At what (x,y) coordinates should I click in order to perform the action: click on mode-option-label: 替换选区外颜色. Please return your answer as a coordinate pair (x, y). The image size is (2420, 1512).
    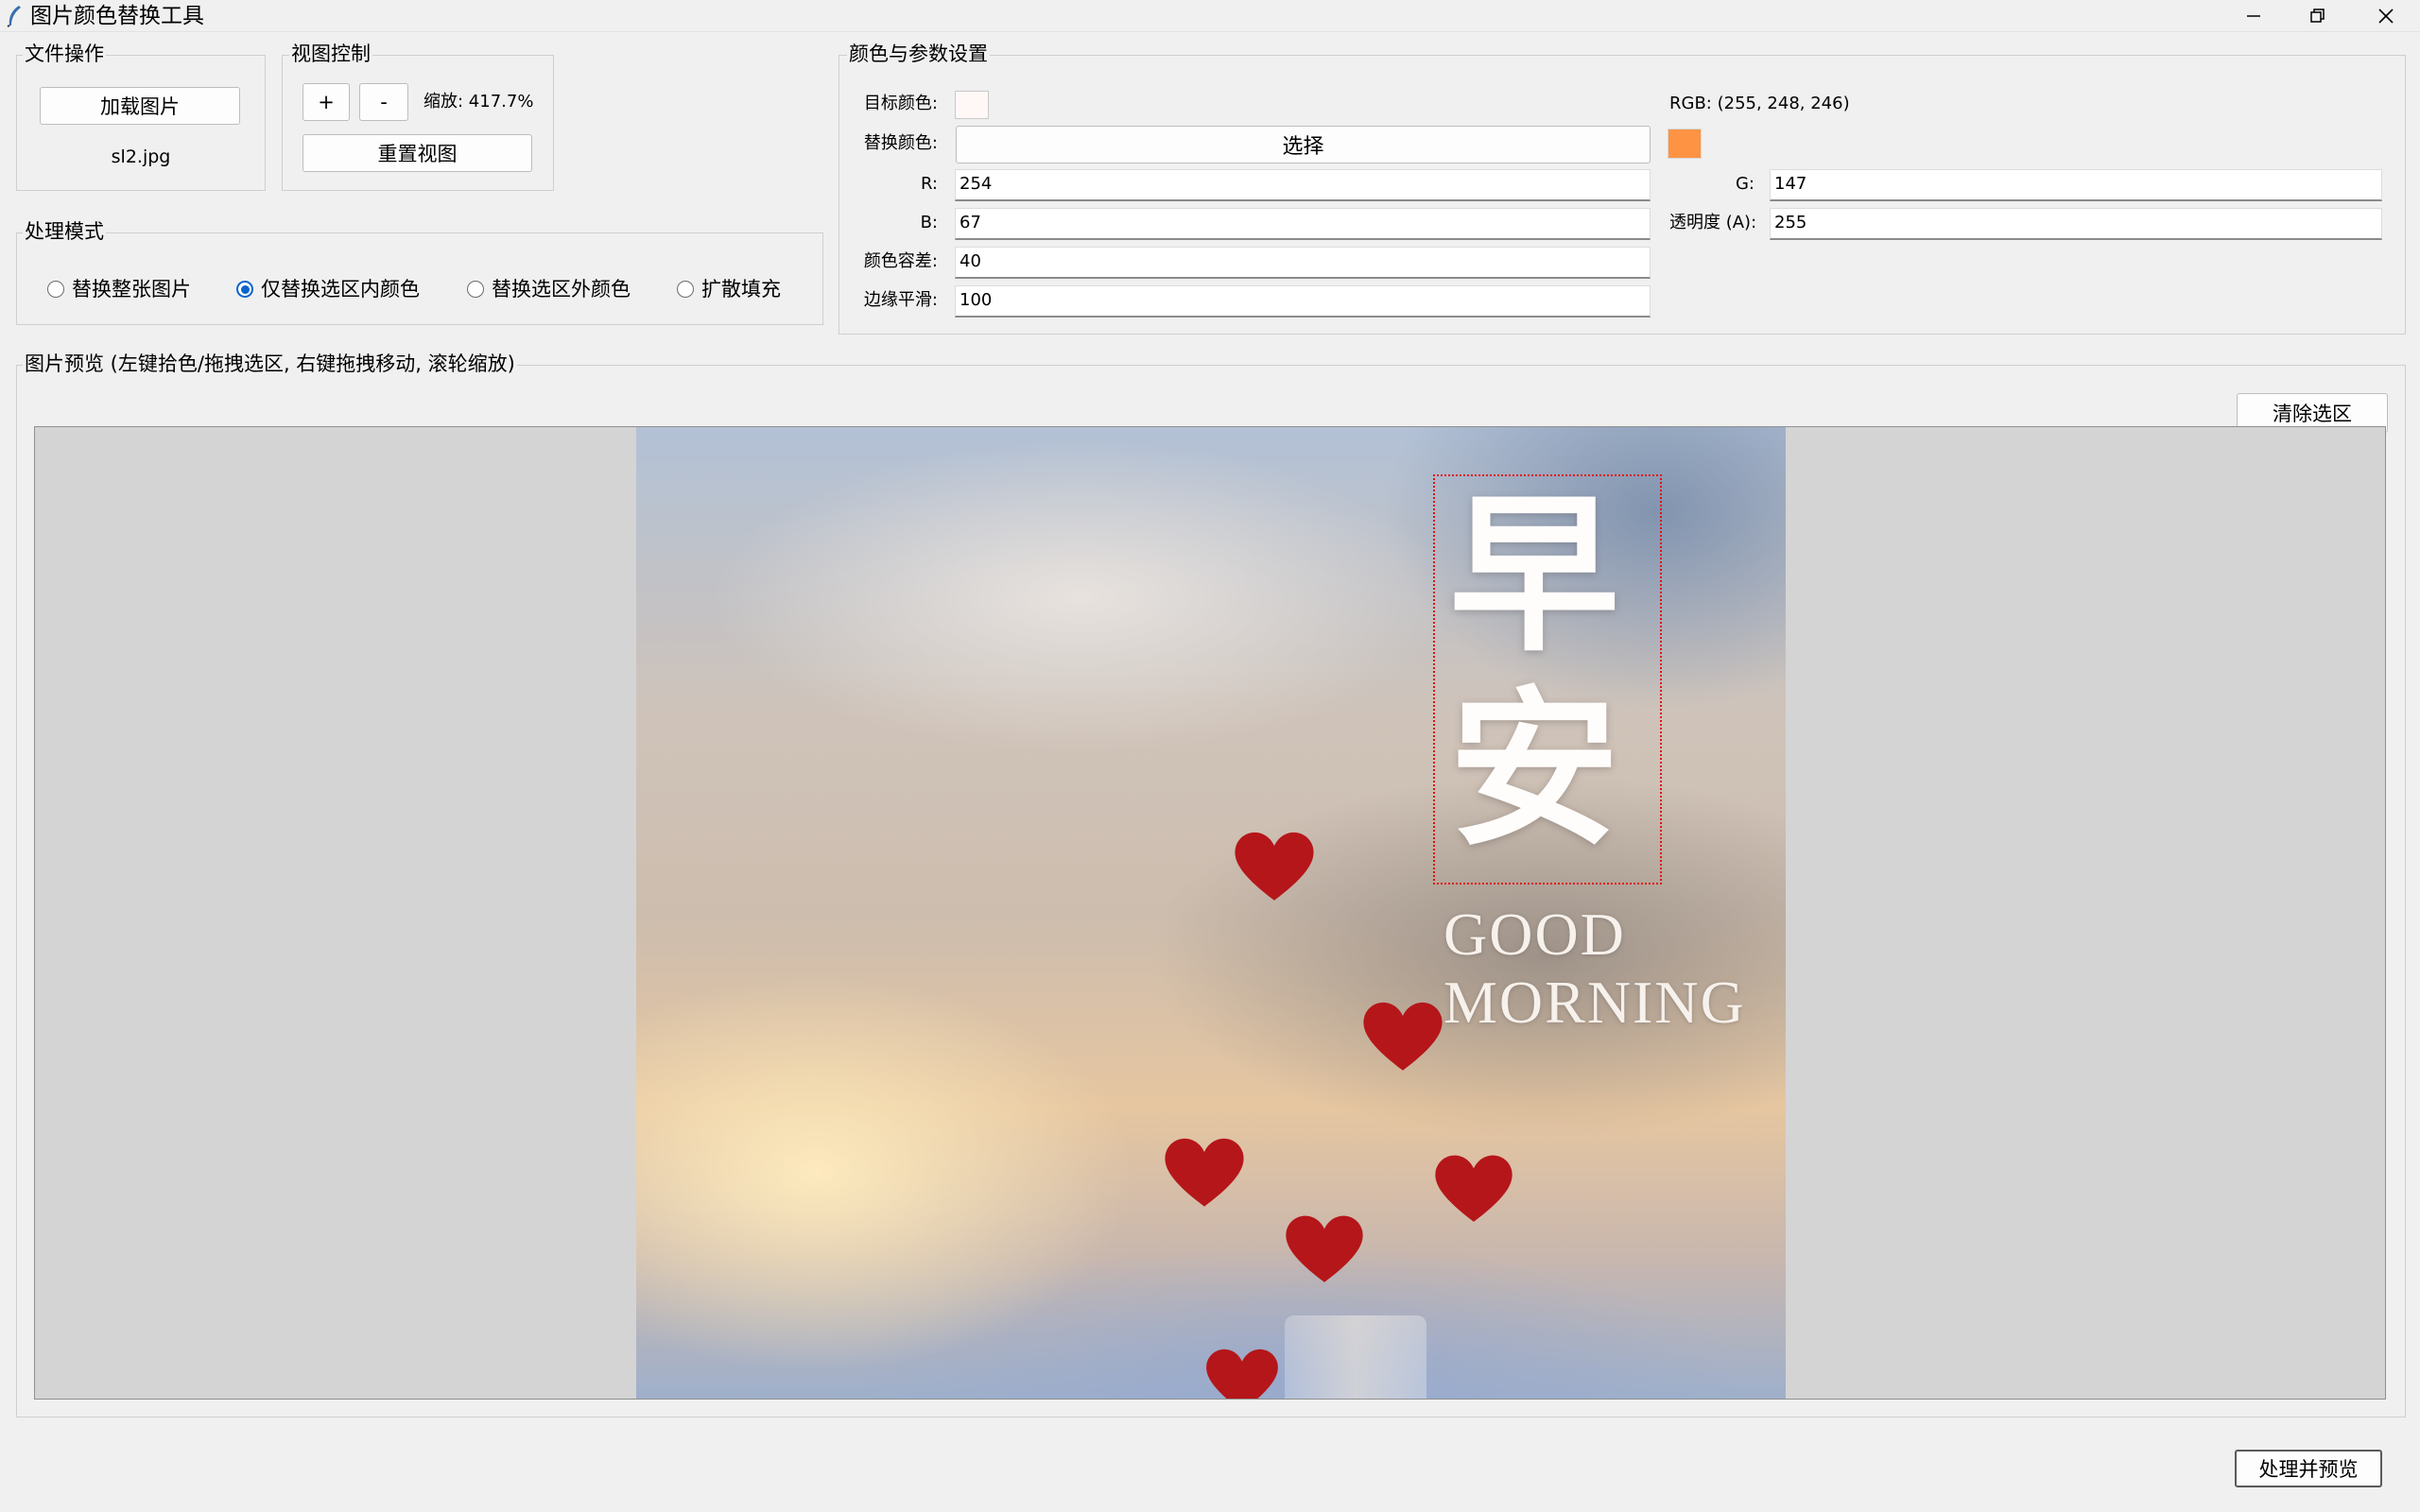
    Looking at the image, I should click on (561, 289).